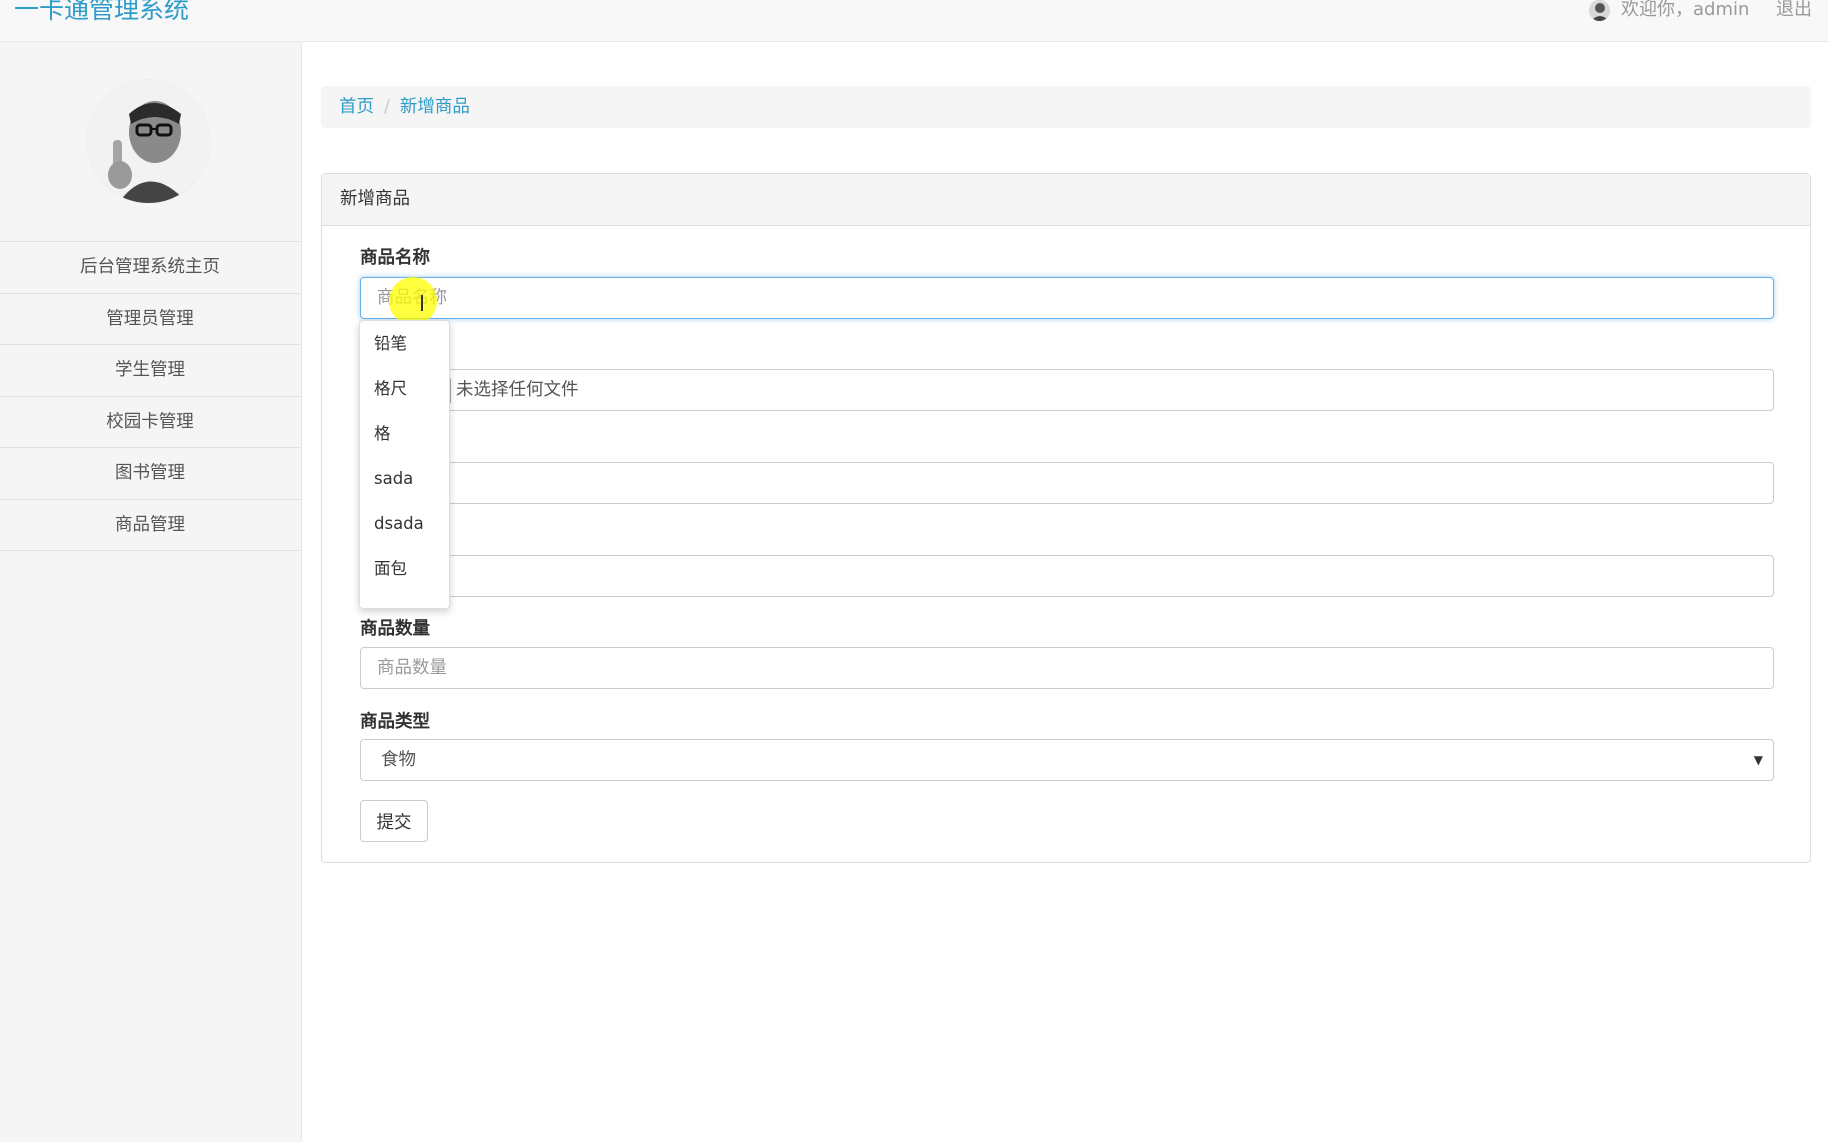 The width and height of the screenshot is (1828, 1142). Describe the element at coordinates (1599, 10) in the screenshot. I see `user-avatar-small` at that location.